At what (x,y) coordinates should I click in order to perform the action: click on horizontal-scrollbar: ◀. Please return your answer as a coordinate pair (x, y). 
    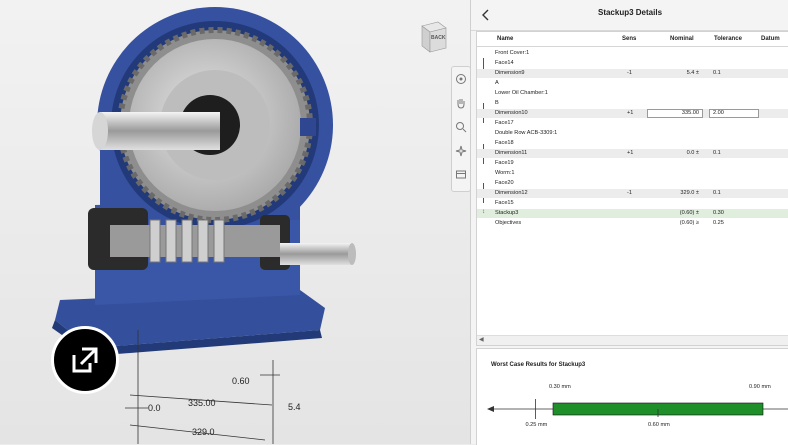
    Looking at the image, I should click on (632, 340).